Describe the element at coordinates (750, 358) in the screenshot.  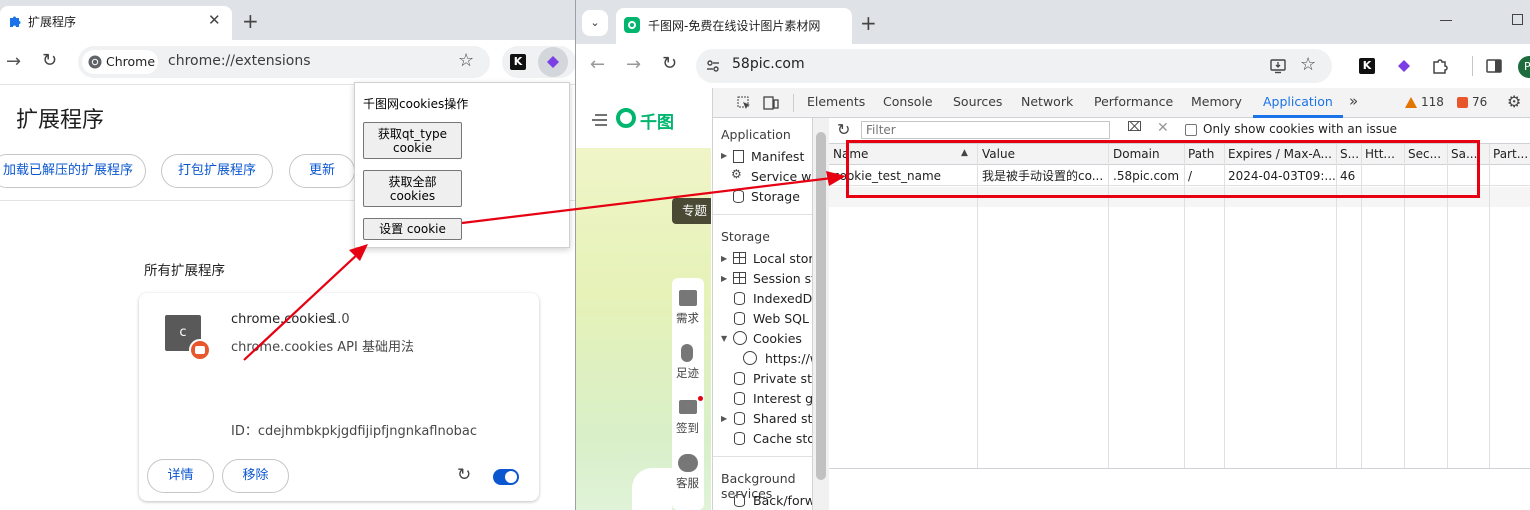
I see `cookie-origin-icon` at that location.